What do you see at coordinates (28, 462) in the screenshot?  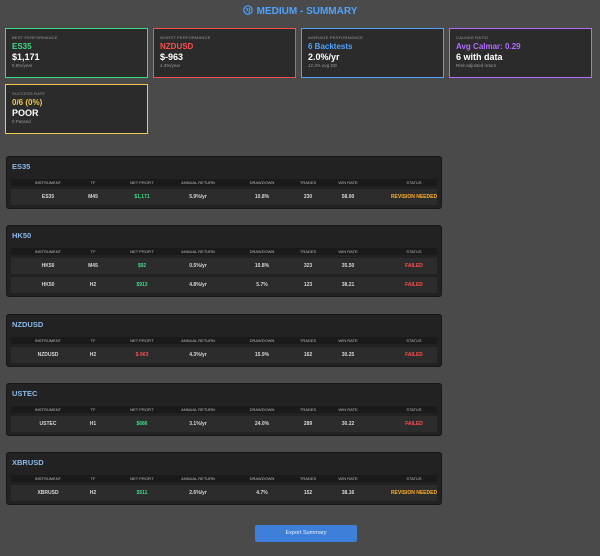 I see `section-title: XBRUSD` at bounding box center [28, 462].